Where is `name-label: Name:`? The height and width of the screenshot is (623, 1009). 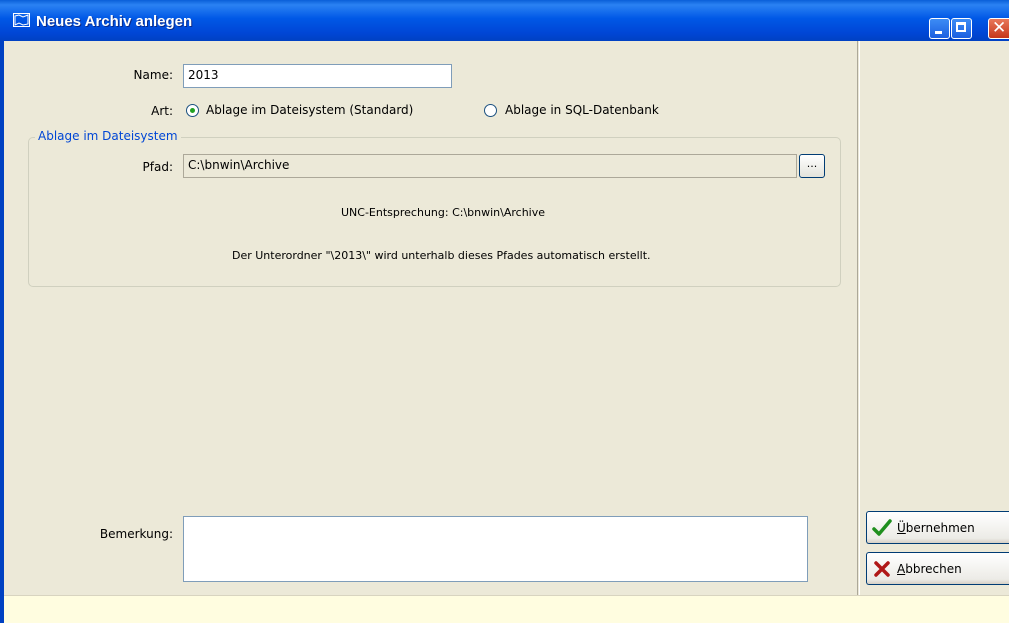 name-label: Name: is located at coordinates (153, 75).